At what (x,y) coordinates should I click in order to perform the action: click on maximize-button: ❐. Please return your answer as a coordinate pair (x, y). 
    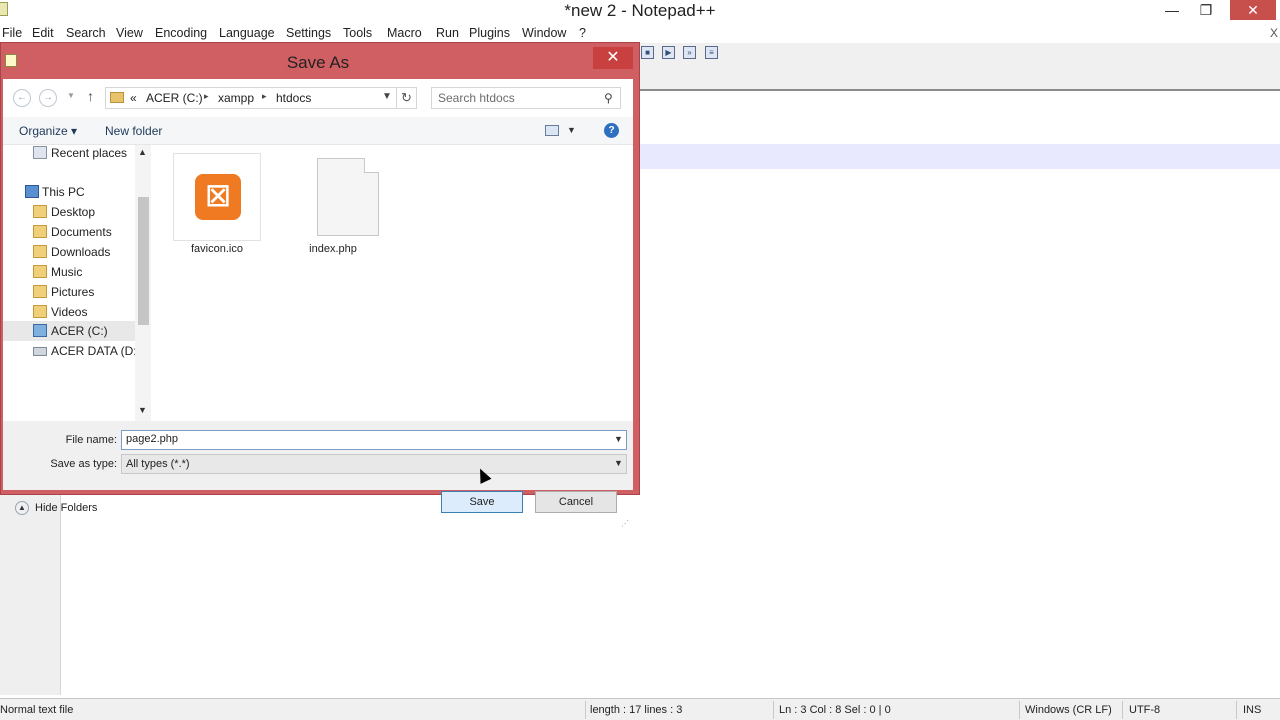
    Looking at the image, I should click on (1206, 10).